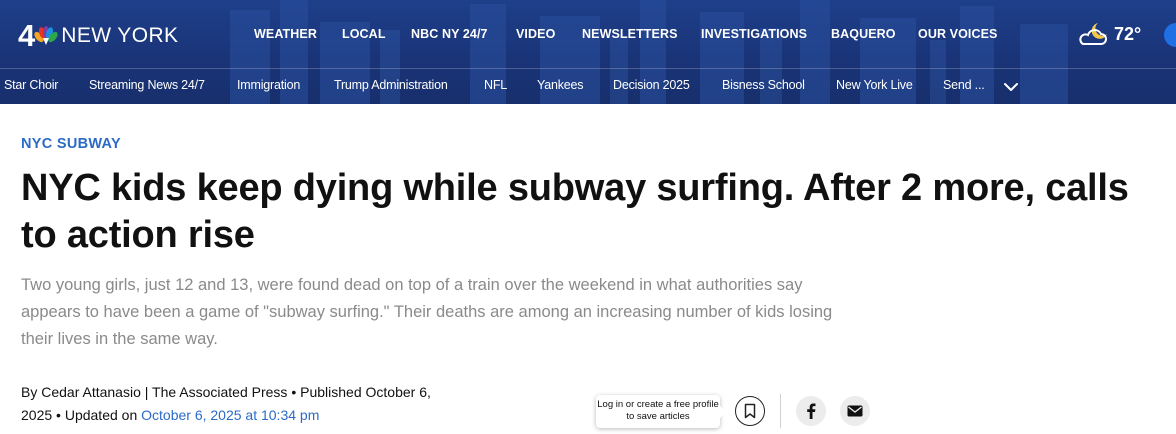 Image resolution: width=1176 pixels, height=434 pixels. I want to click on subnav-star-choir: Star Choir, so click(31, 85).